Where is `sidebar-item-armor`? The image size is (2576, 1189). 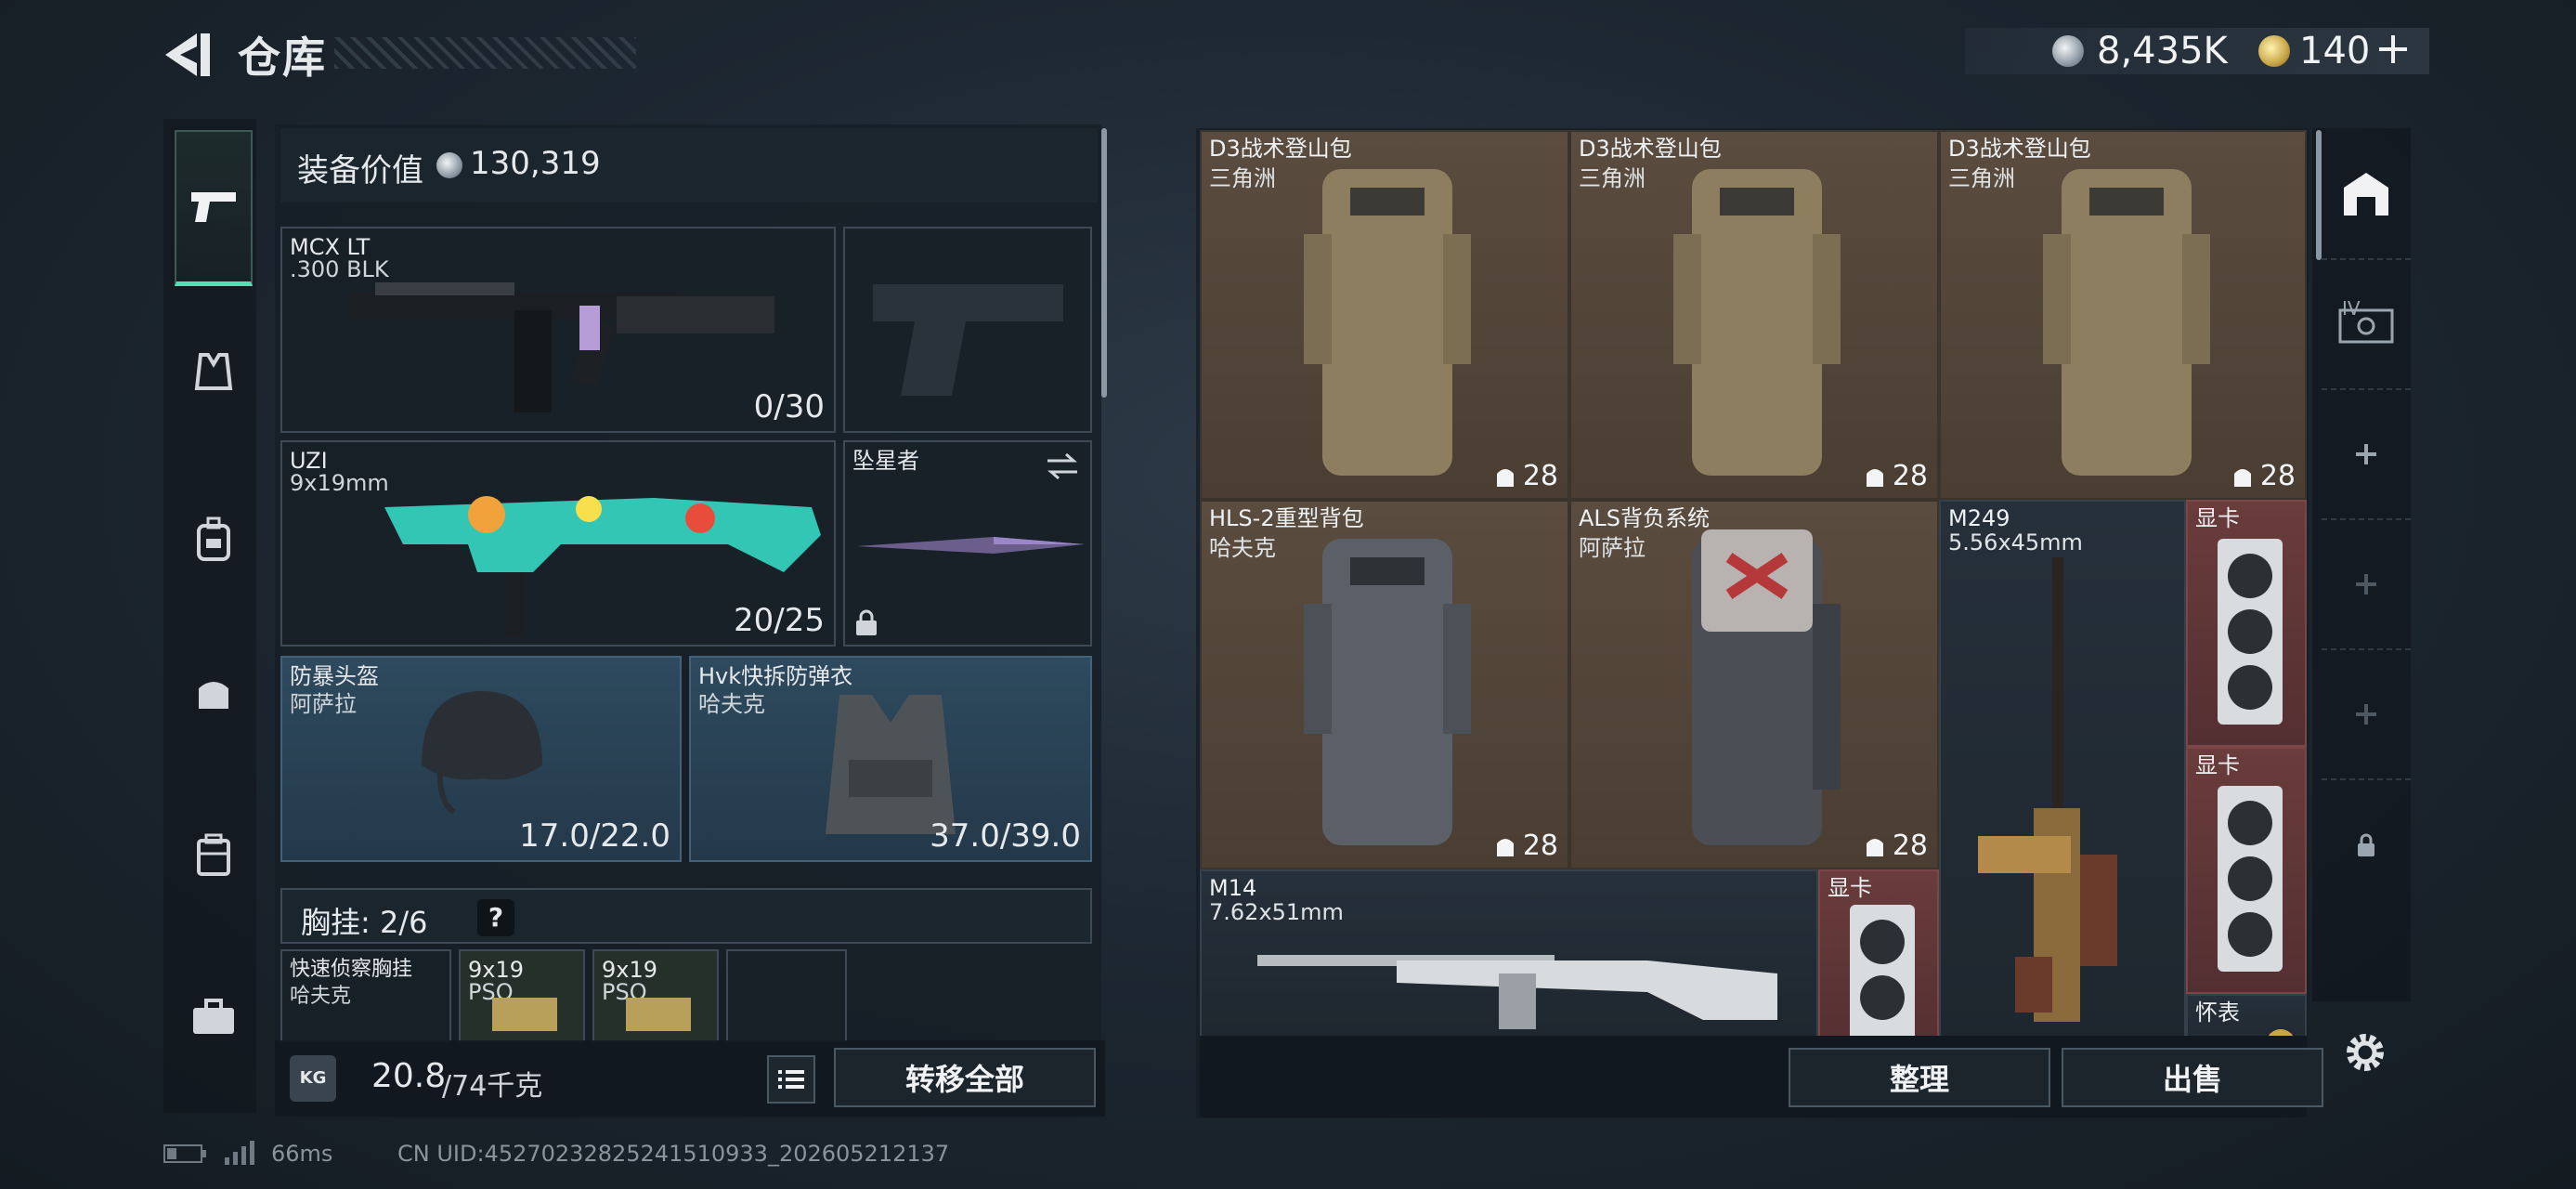
sidebar-item-armor is located at coordinates (213, 371).